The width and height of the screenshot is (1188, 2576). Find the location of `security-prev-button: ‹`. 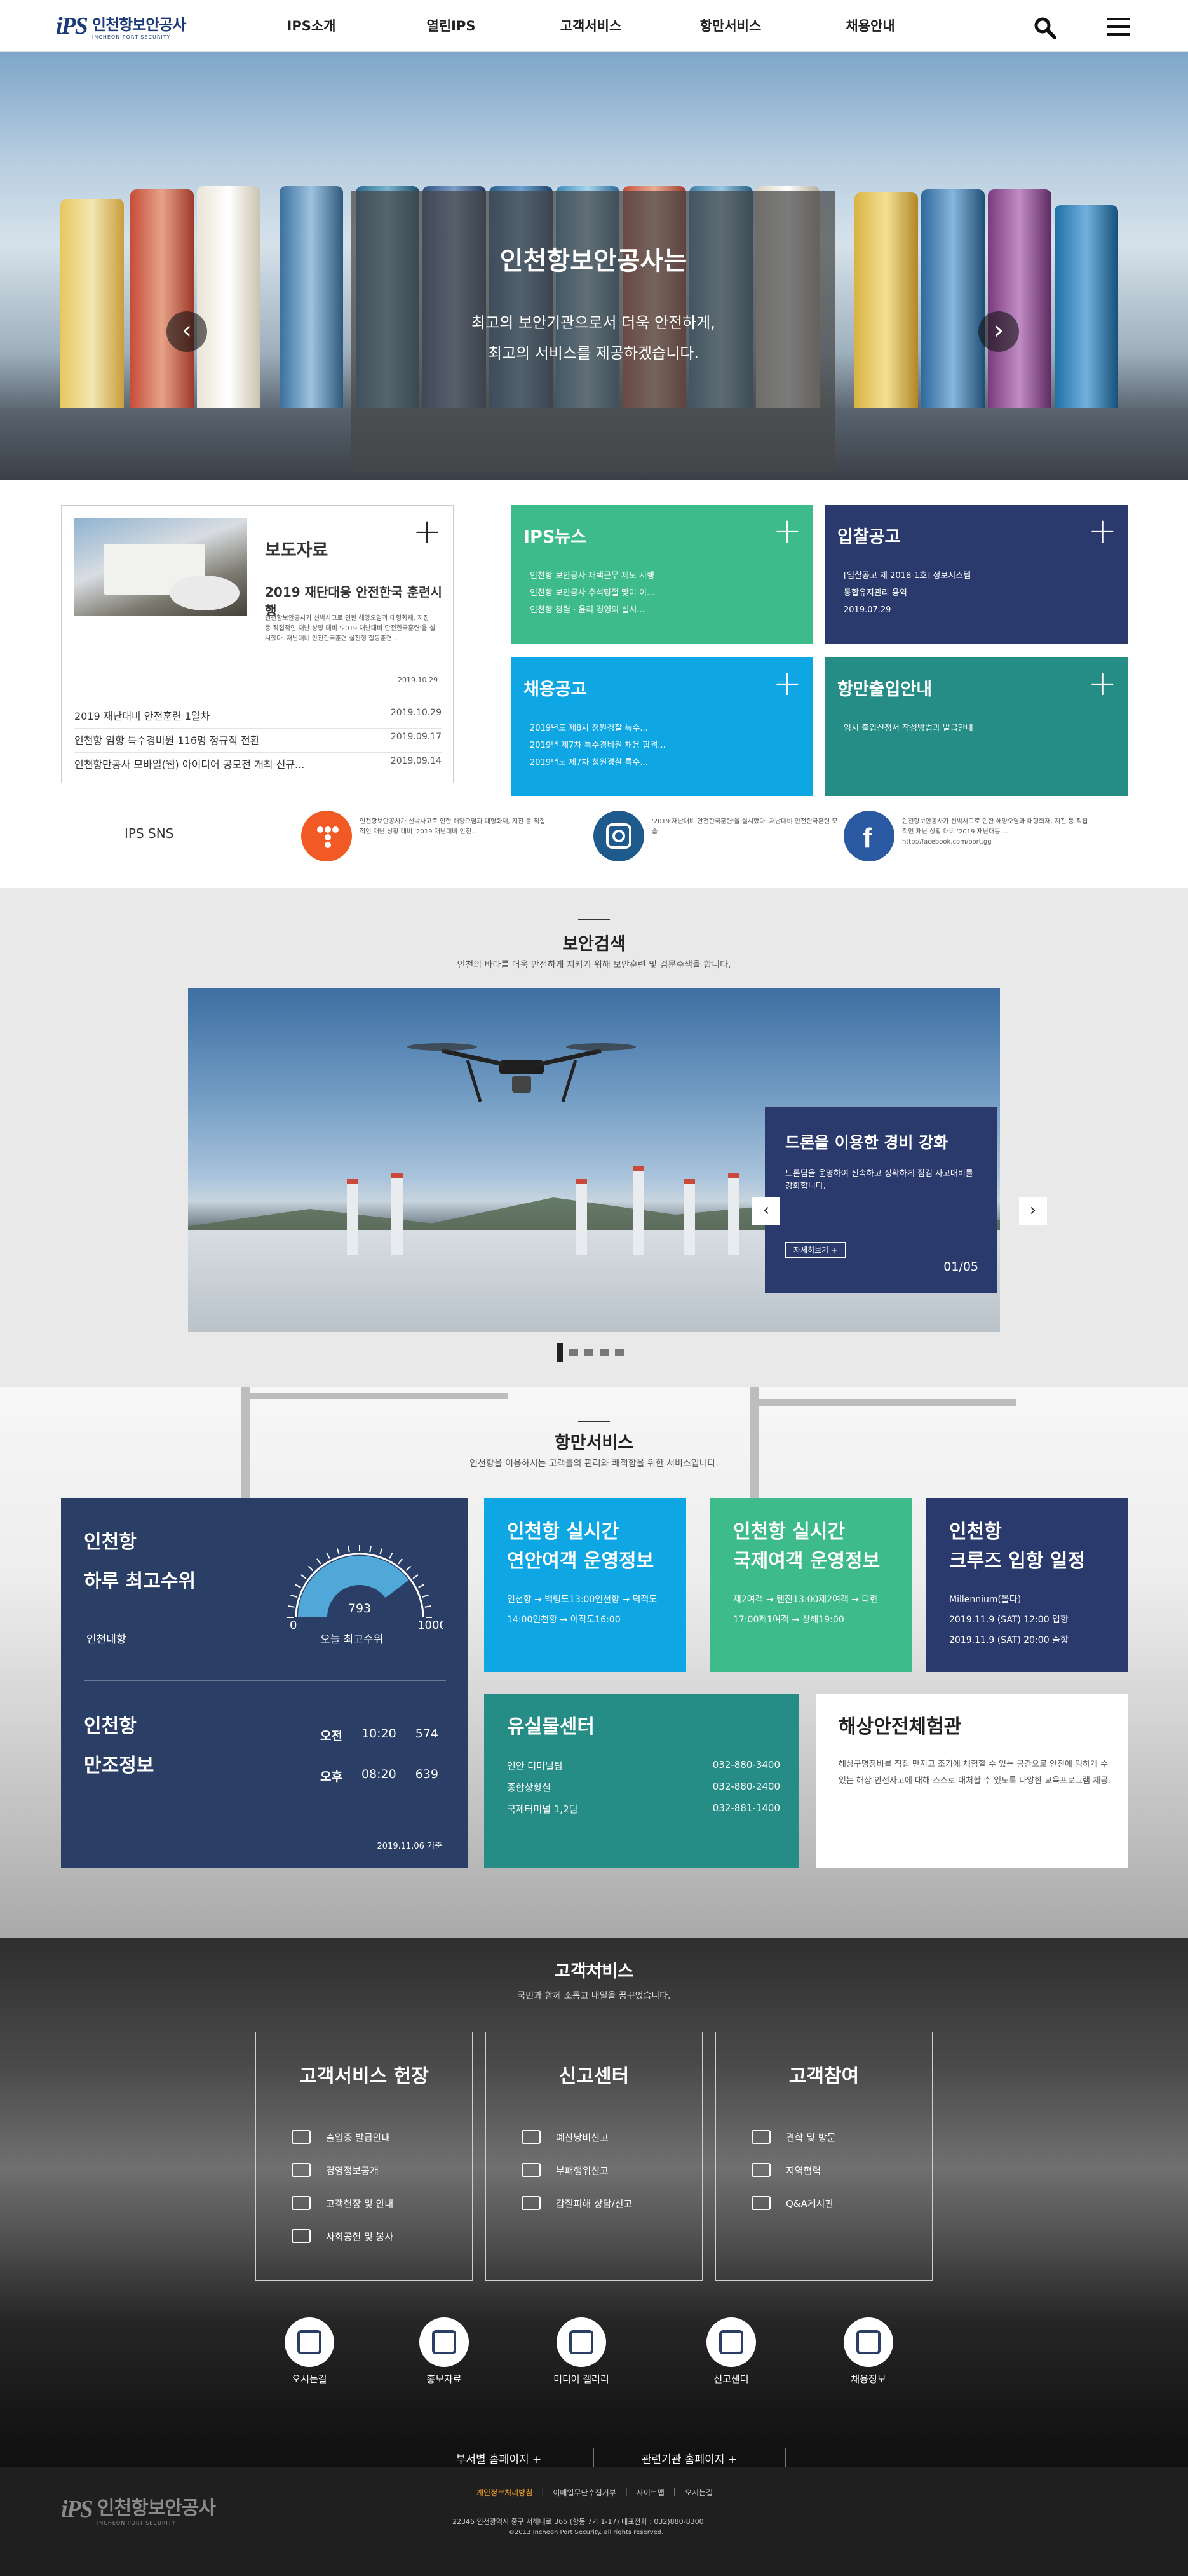

security-prev-button: ‹ is located at coordinates (766, 1211).